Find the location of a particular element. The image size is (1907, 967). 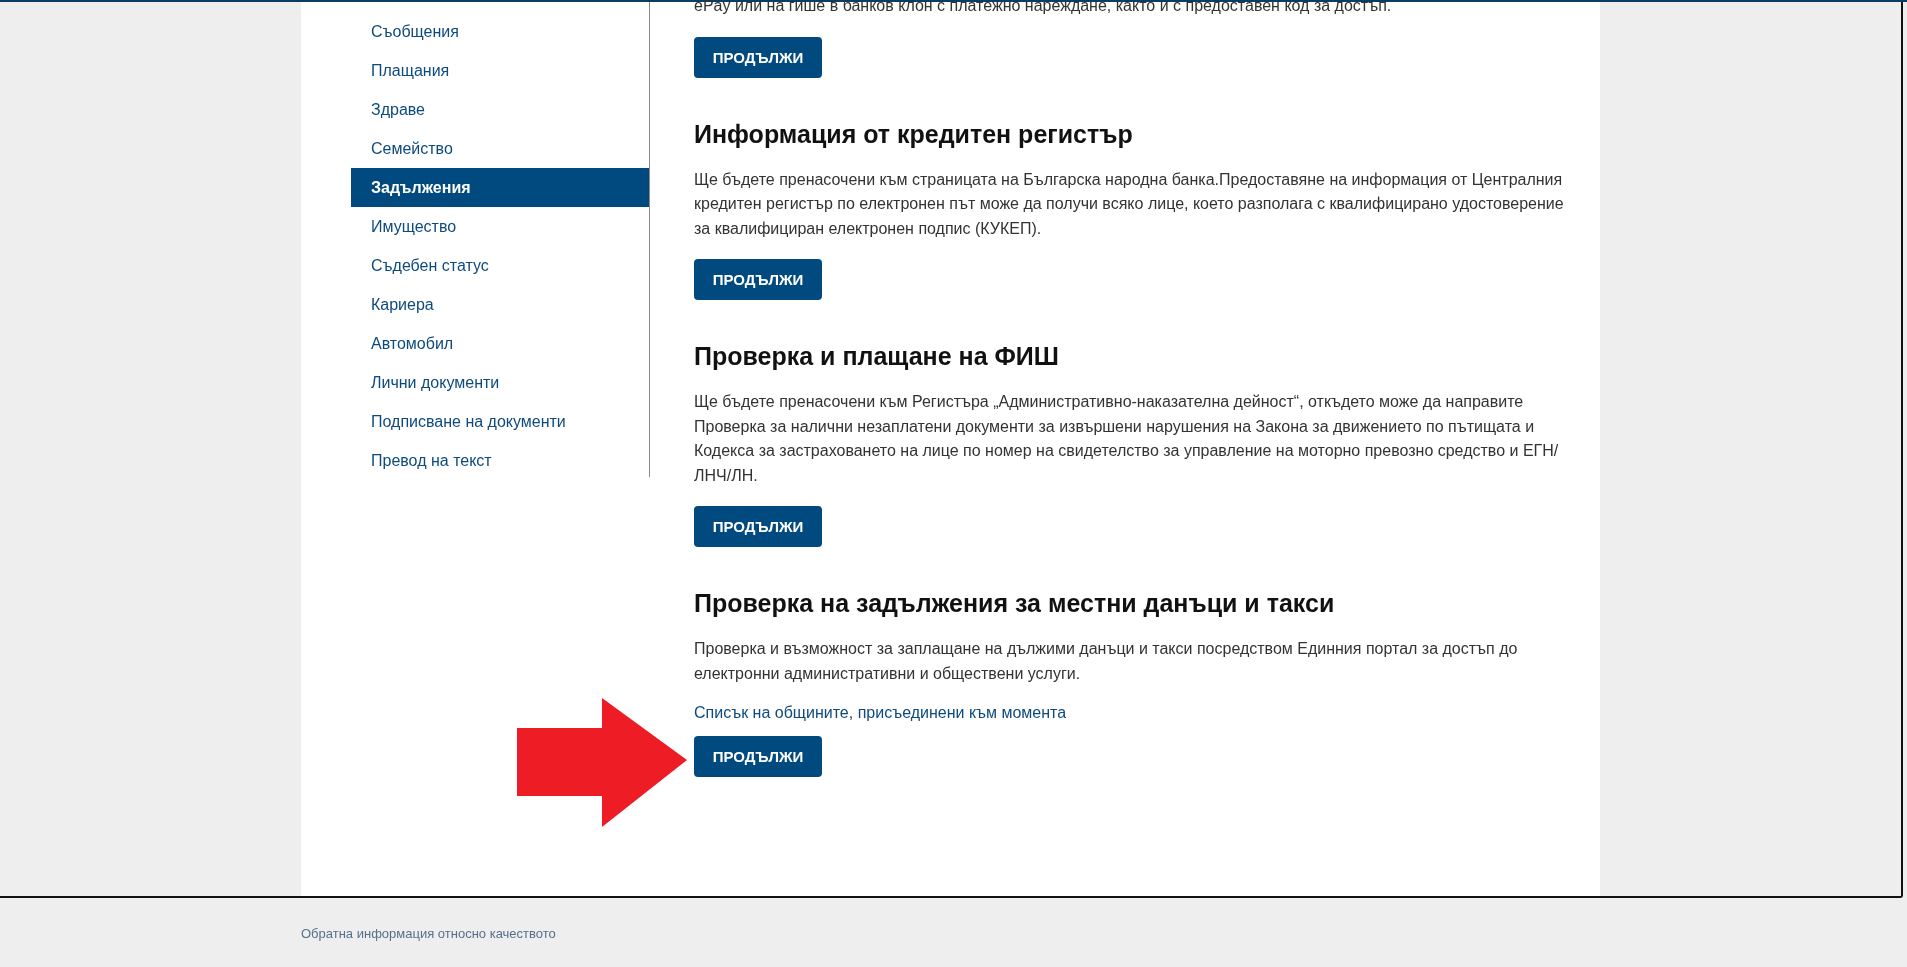

section-title: Проверка на задължения за местни данъци и такси is located at coordinates (1015, 603).